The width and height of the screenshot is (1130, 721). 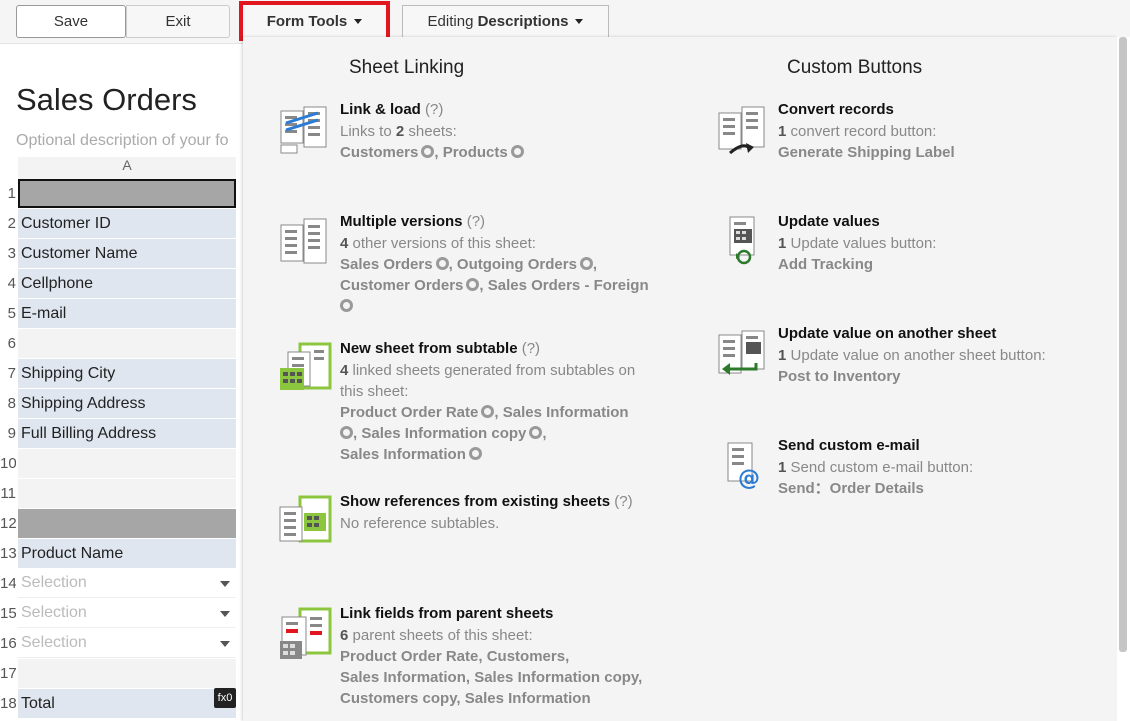 I want to click on row-number: 15, so click(x=8, y=613).